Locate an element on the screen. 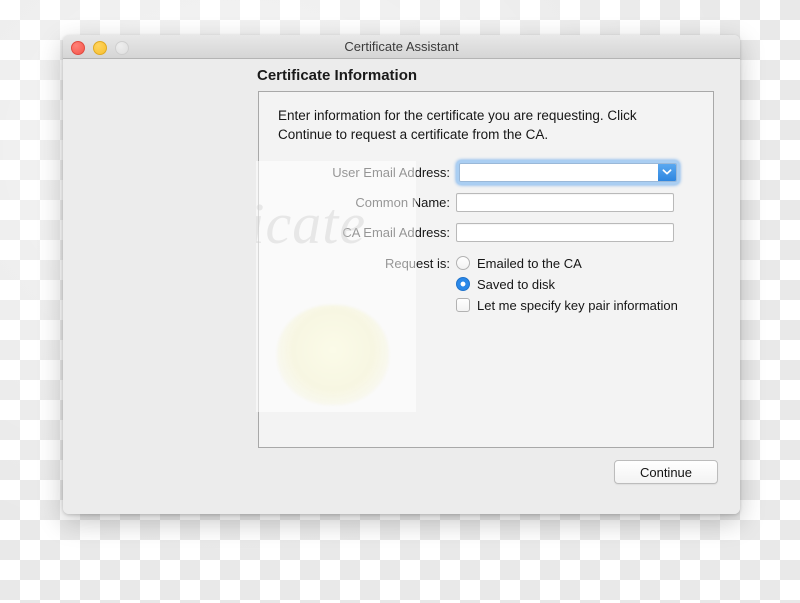 The height and width of the screenshot is (603, 800). request-option-emailed: Request is: Emailed to the CA is located at coordinates (486, 263).